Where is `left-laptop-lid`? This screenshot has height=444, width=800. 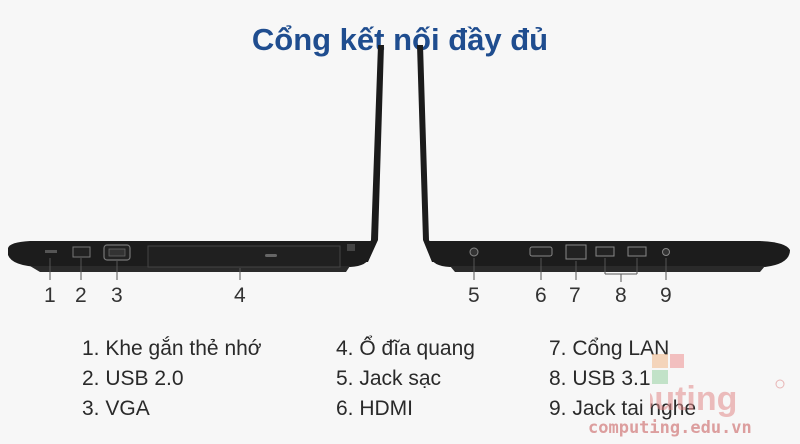 left-laptop-lid is located at coordinates (372, 153).